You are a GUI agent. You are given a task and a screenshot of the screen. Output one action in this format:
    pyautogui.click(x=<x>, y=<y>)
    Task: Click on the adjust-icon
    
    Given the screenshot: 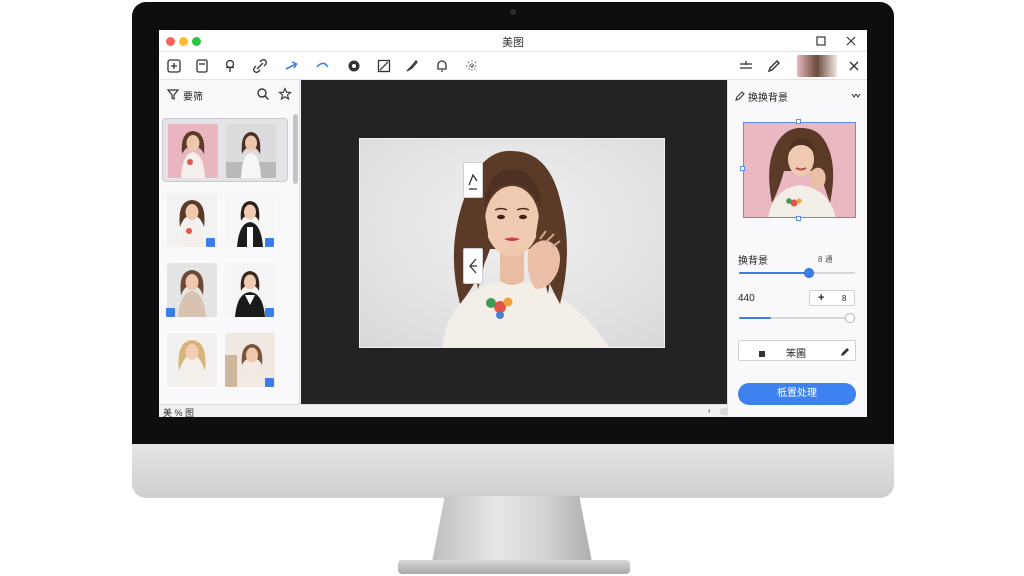 What is the action you would take?
    pyautogui.click(x=746, y=66)
    